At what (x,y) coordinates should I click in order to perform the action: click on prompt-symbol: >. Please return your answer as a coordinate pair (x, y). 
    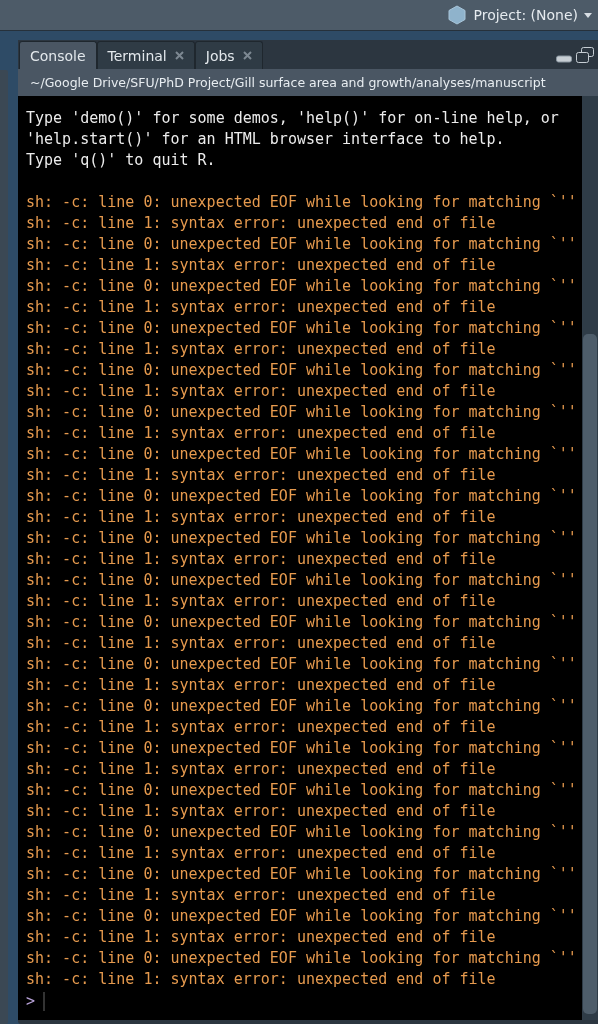
    Looking at the image, I should click on (31, 1001).